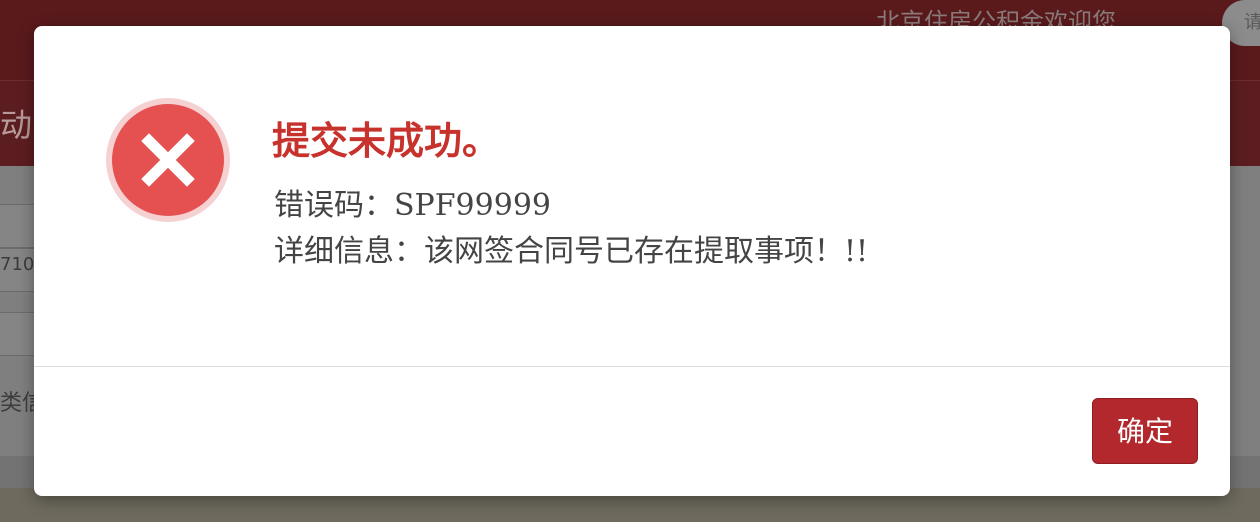  What do you see at coordinates (632, 366) in the screenshot?
I see `dialog-divider` at bounding box center [632, 366].